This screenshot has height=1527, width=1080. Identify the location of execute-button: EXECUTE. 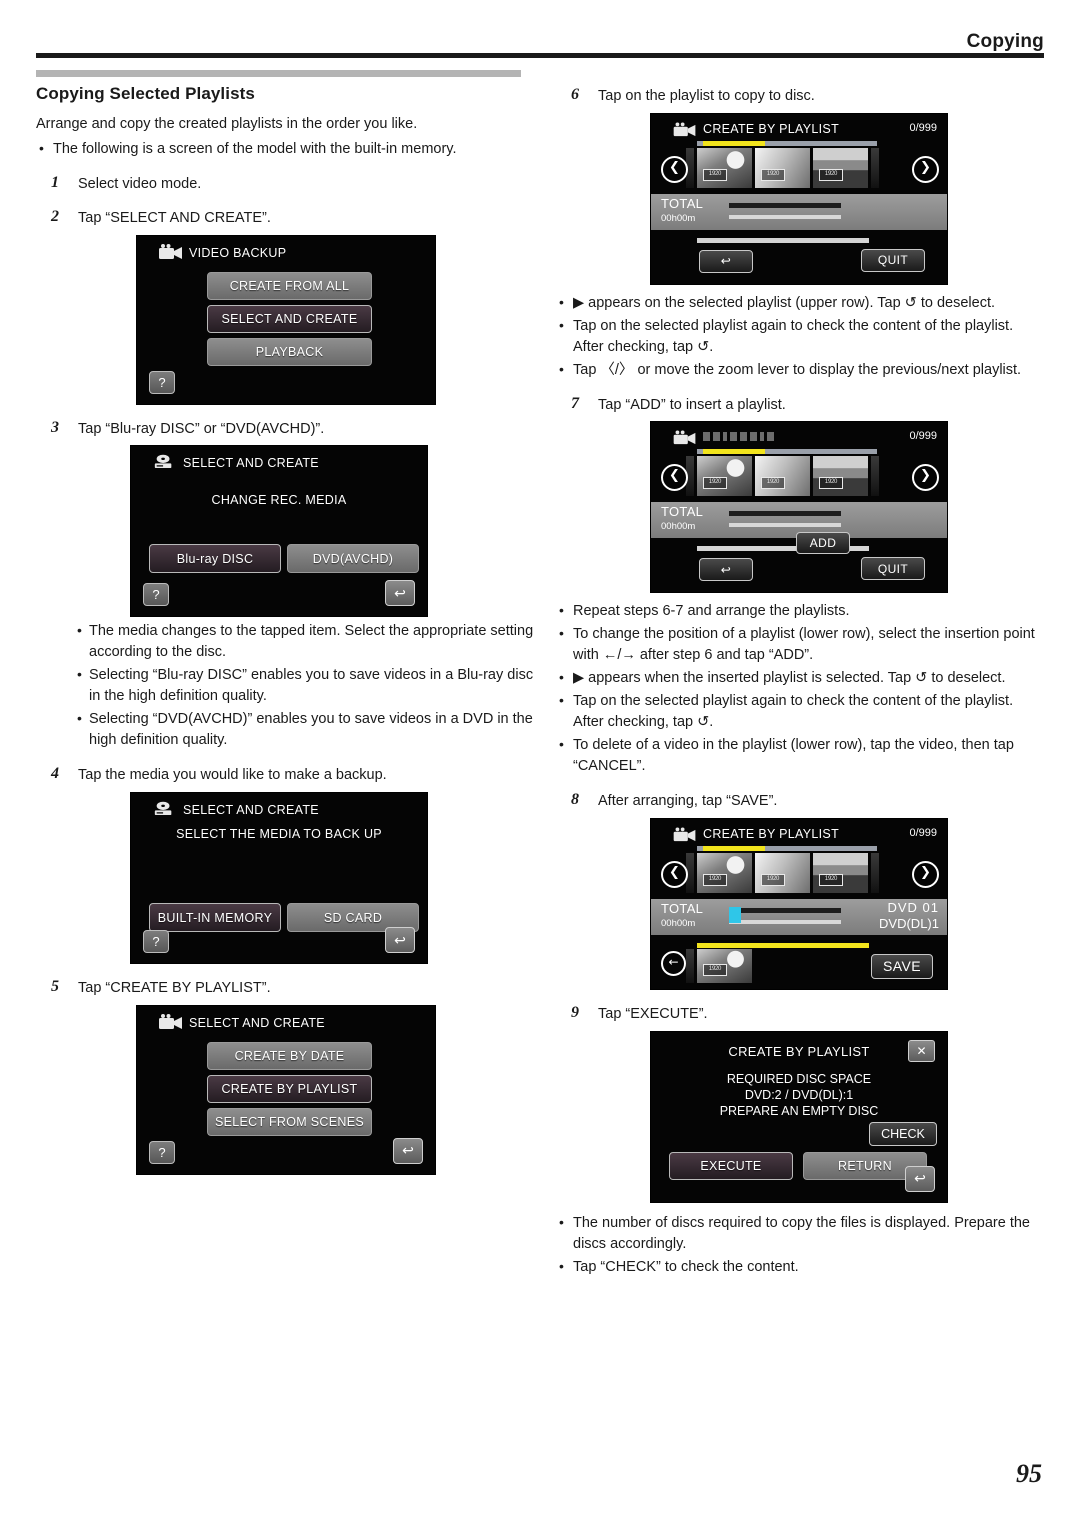
(731, 1165).